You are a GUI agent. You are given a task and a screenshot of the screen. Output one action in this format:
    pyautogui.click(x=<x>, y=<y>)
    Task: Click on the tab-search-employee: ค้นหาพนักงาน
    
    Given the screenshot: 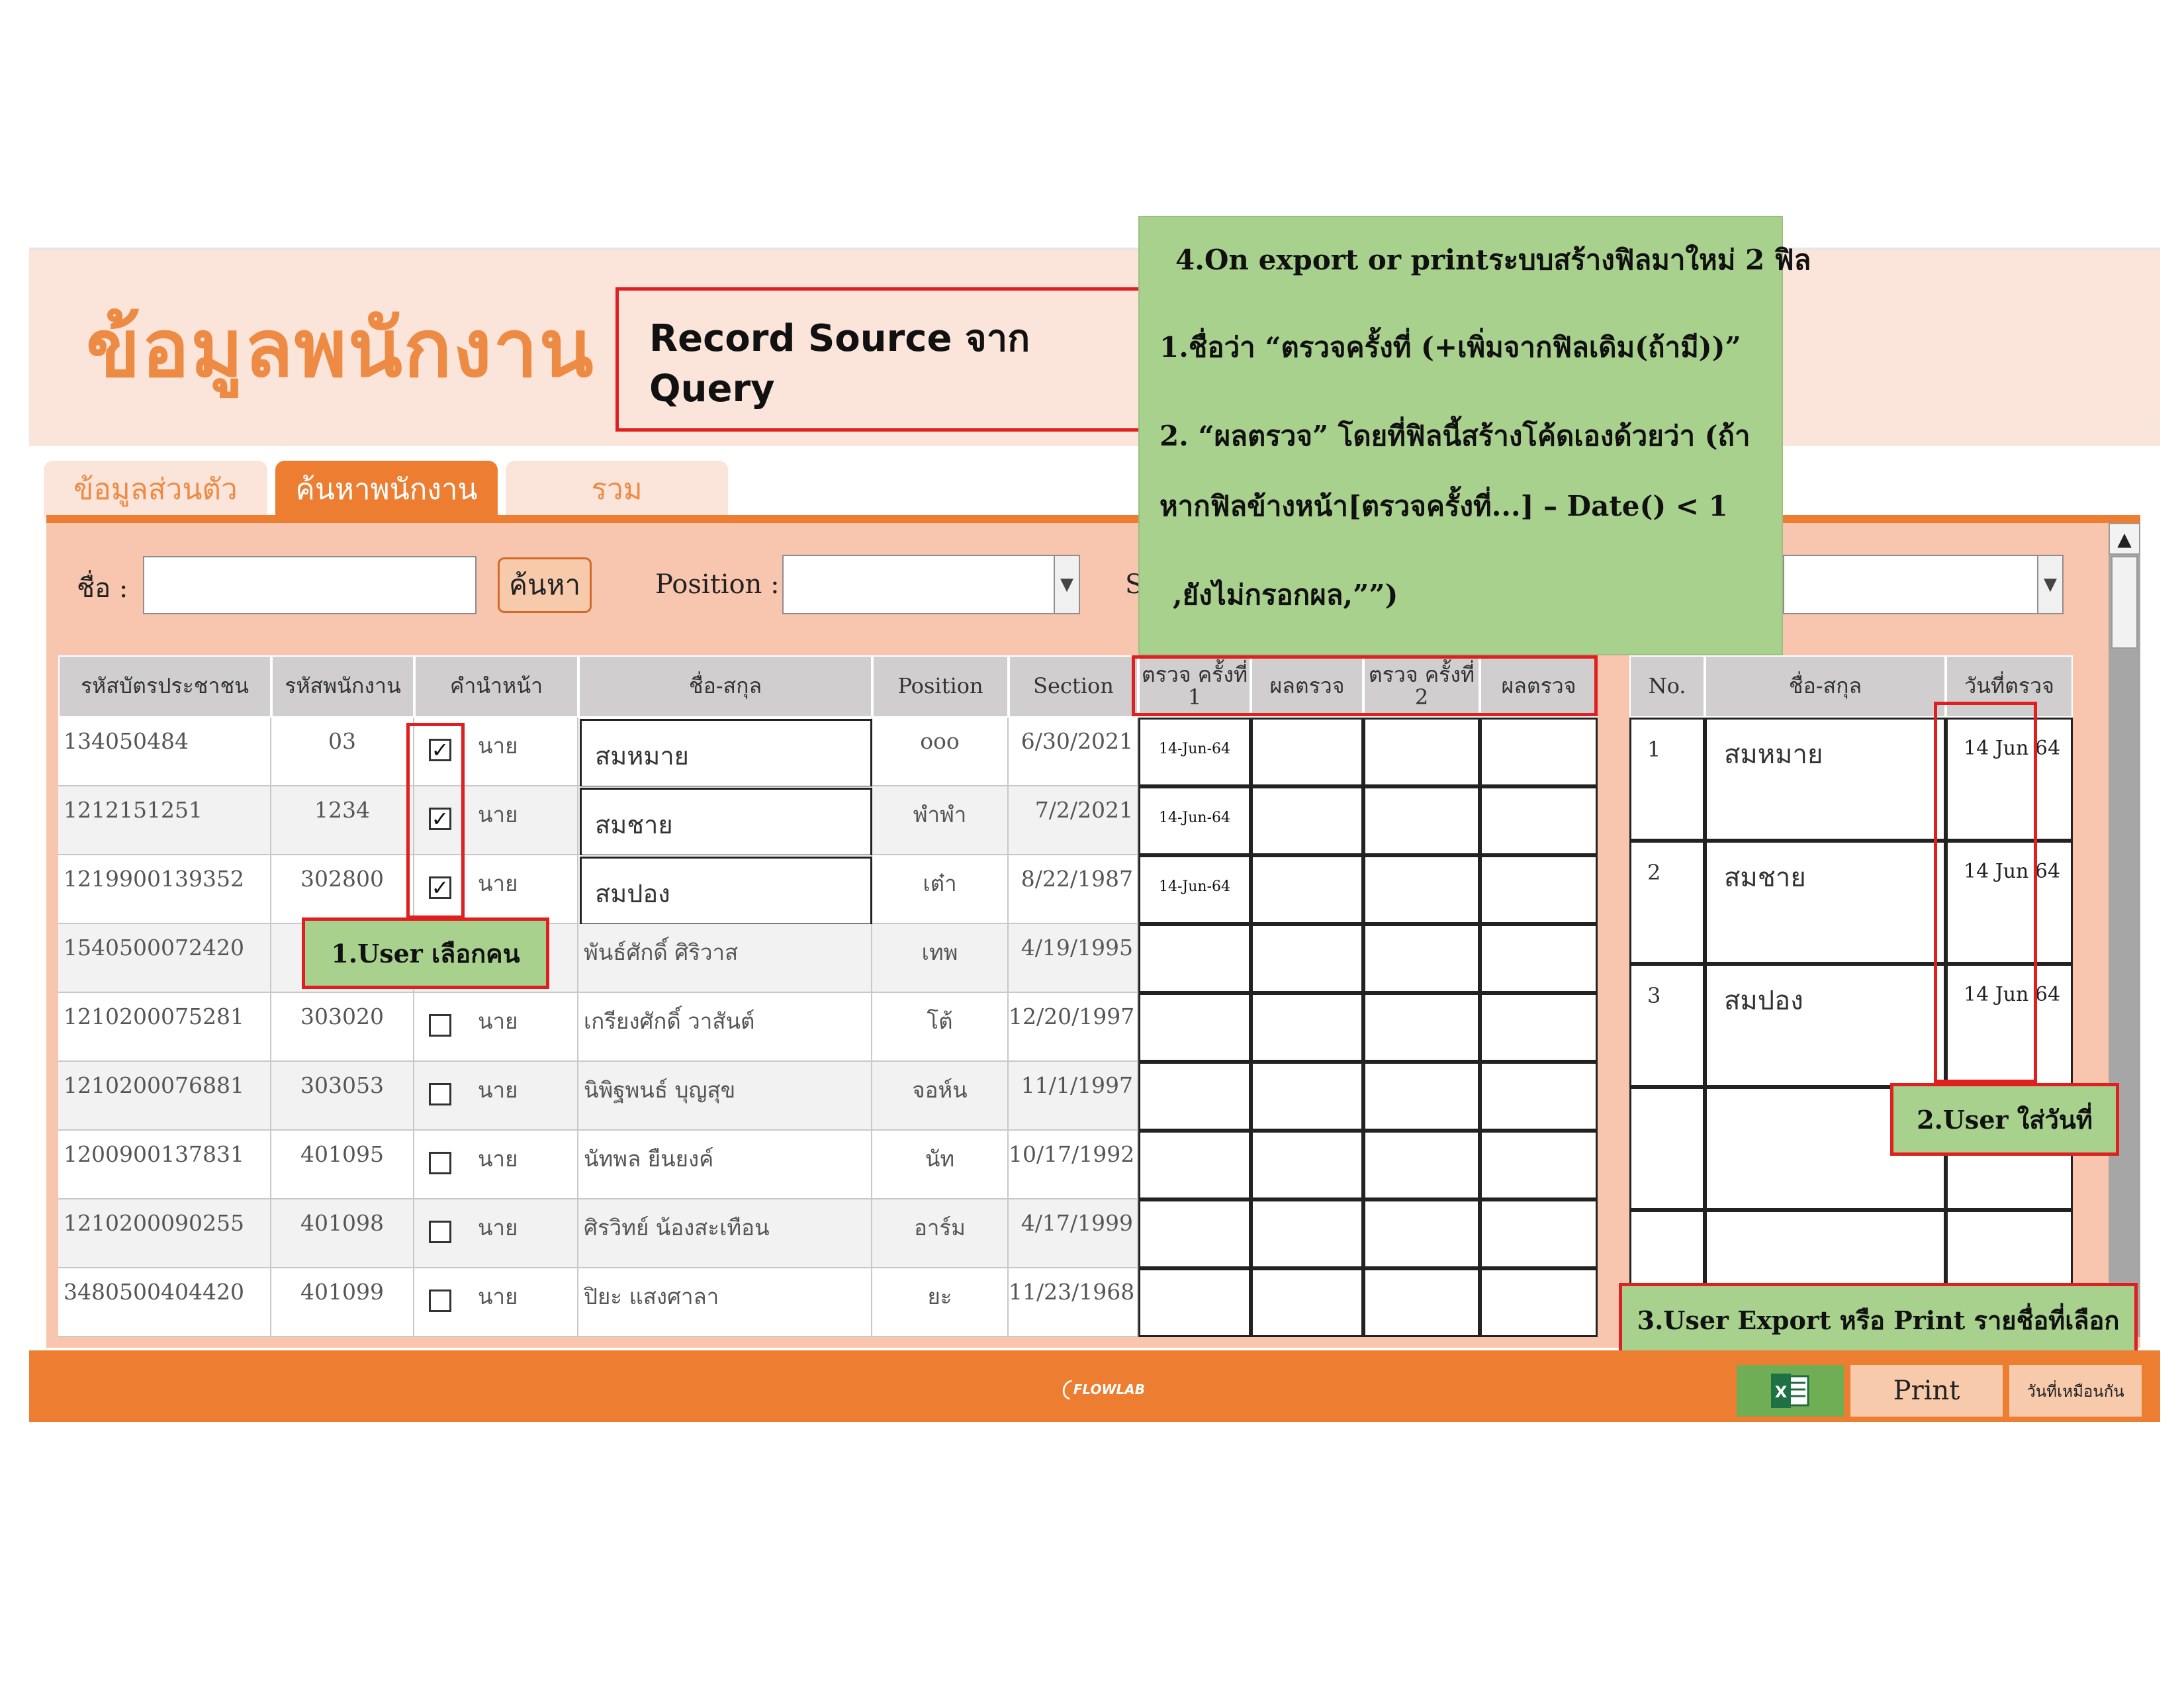 What is the action you would take?
    pyautogui.click(x=387, y=489)
    